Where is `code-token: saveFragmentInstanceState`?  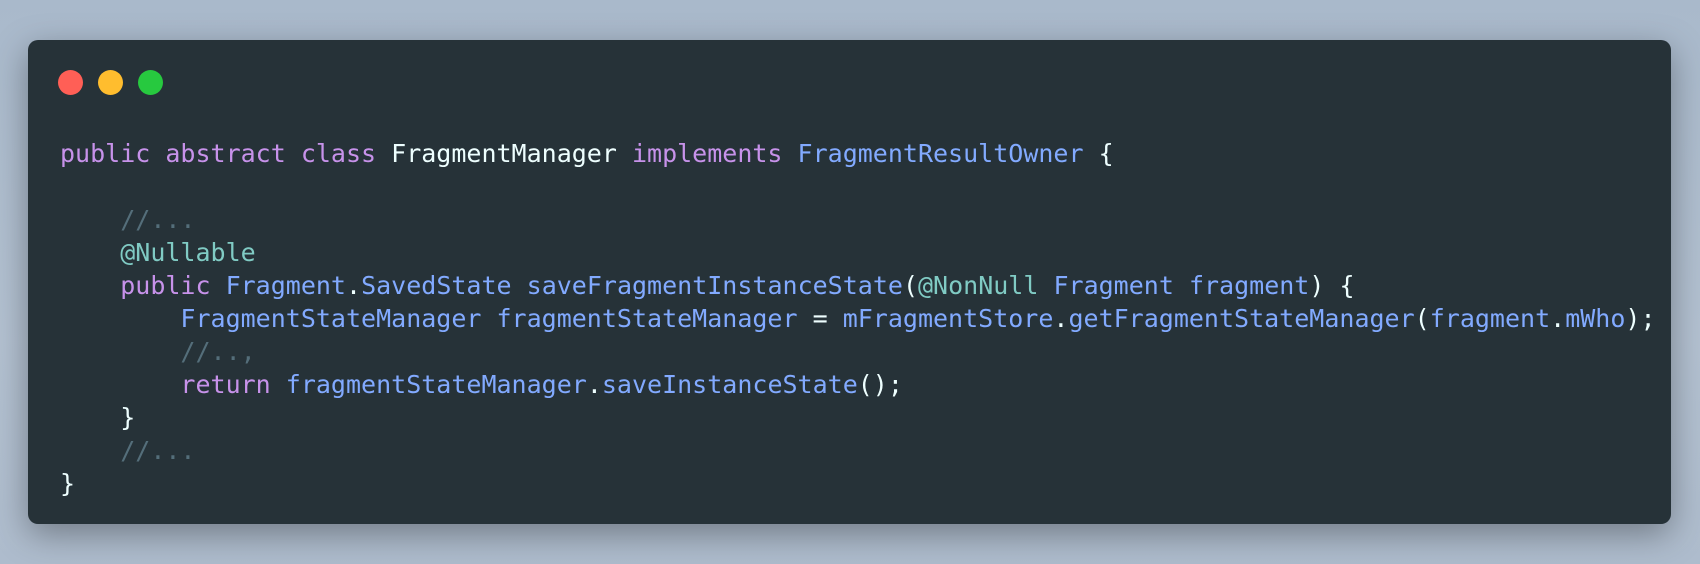
code-token: saveFragmentInstanceState is located at coordinates (714, 285).